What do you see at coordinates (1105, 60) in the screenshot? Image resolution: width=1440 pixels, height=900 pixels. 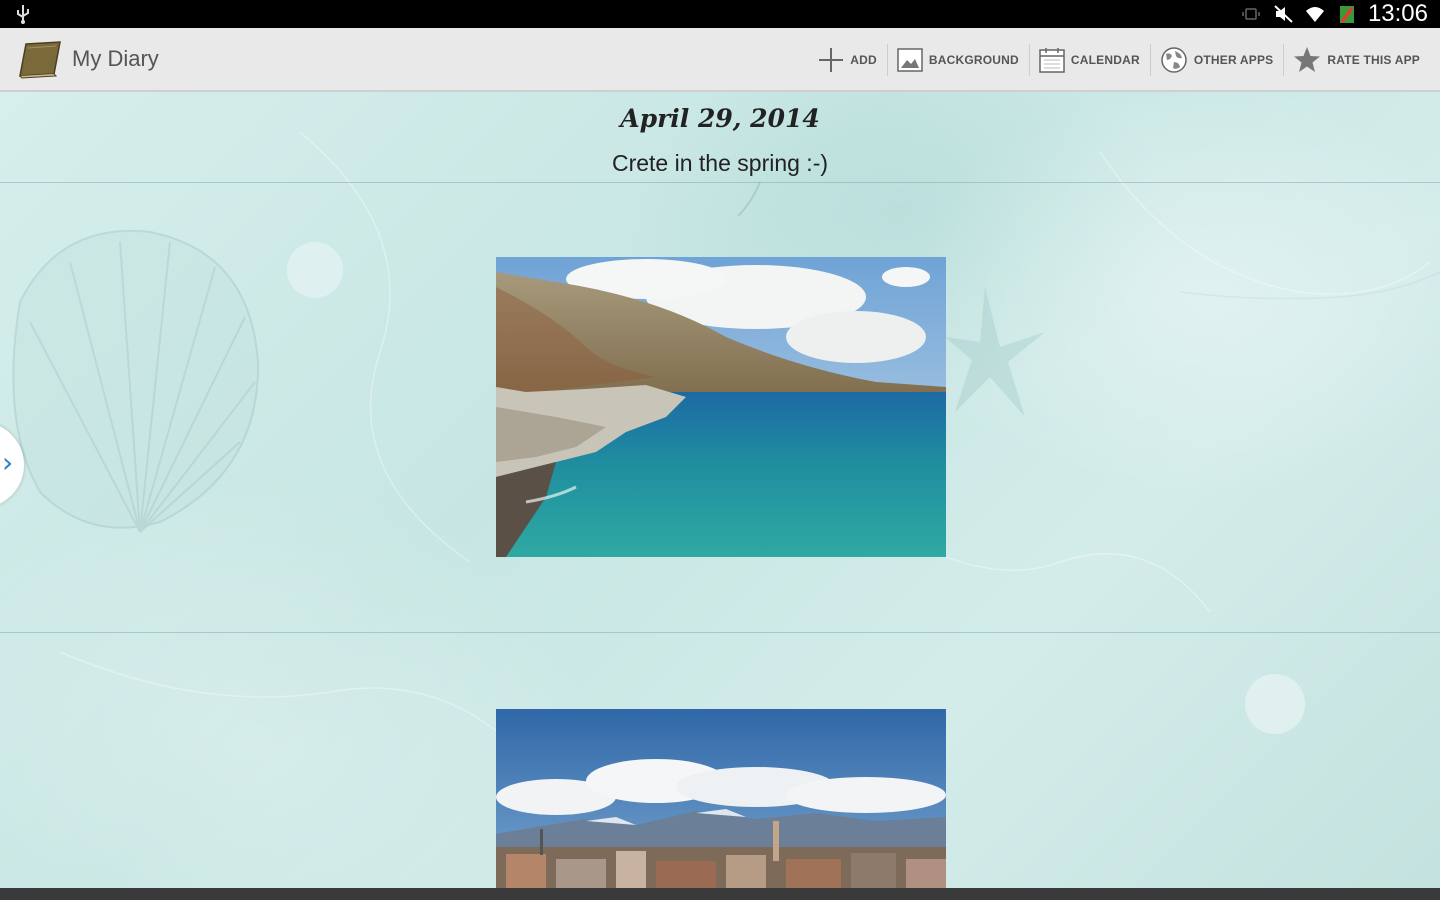 I see `calendar-label: CALENDAR` at bounding box center [1105, 60].